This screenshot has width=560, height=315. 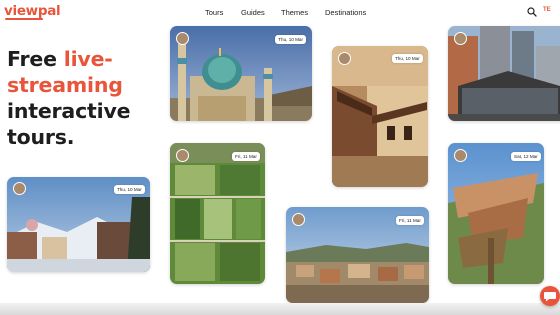 What do you see at coordinates (547, 10) in the screenshot?
I see `language-selector: TE` at bounding box center [547, 10].